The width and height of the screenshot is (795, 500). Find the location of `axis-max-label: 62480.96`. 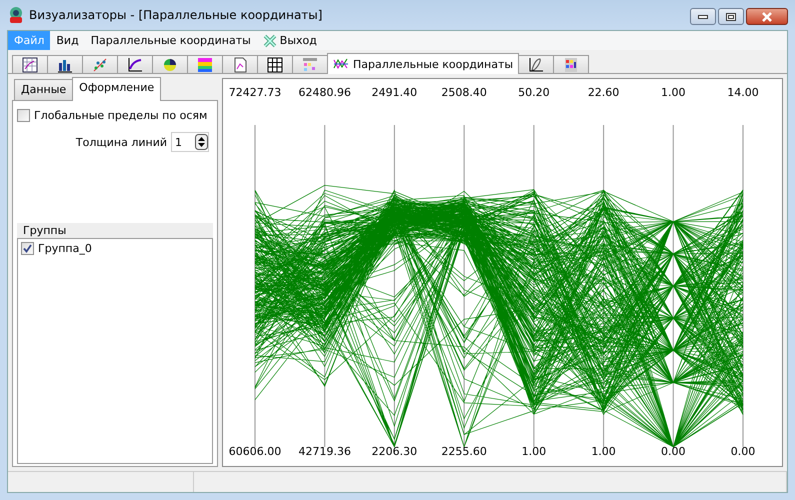

axis-max-label: 62480.96 is located at coordinates (324, 92).